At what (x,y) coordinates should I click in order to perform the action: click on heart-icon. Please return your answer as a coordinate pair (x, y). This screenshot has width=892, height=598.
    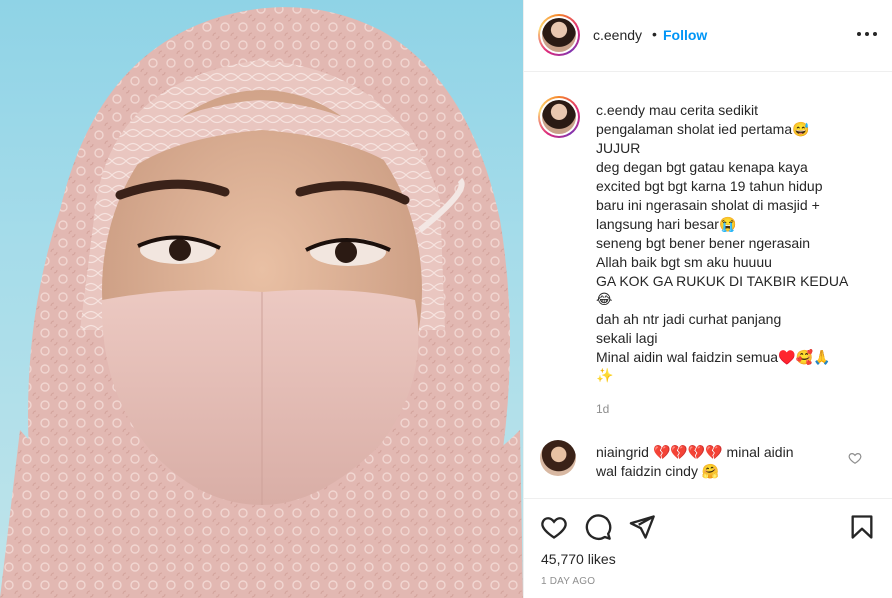
    Looking at the image, I should click on (554, 527).